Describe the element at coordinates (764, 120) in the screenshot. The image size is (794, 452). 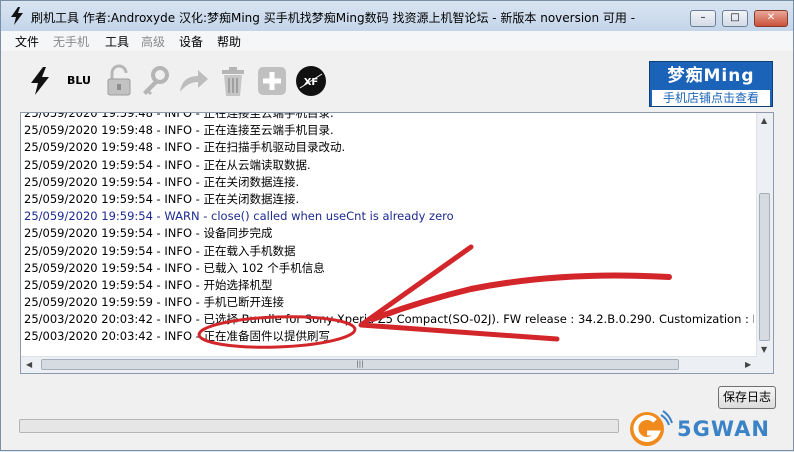
I see `scroll-up-icon: ▲` at that location.